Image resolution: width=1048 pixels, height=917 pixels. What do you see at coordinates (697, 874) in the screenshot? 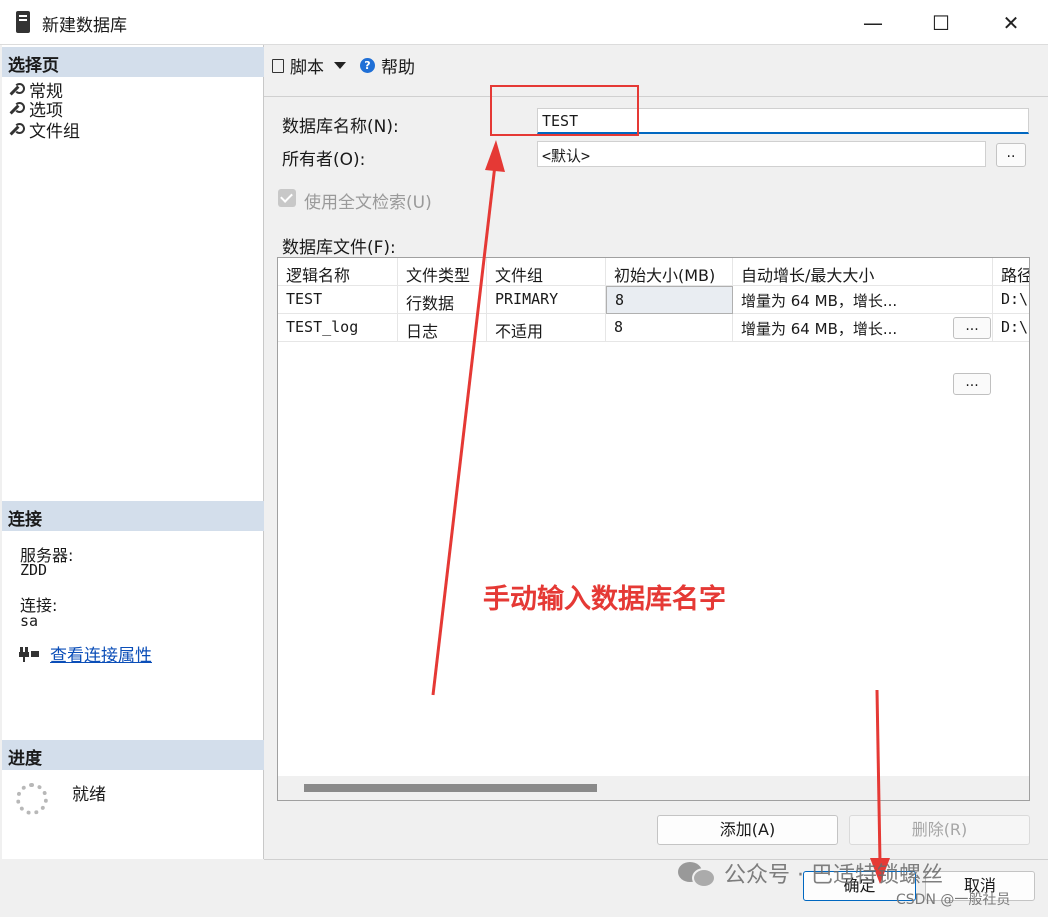
I see `wechat-icon` at bounding box center [697, 874].